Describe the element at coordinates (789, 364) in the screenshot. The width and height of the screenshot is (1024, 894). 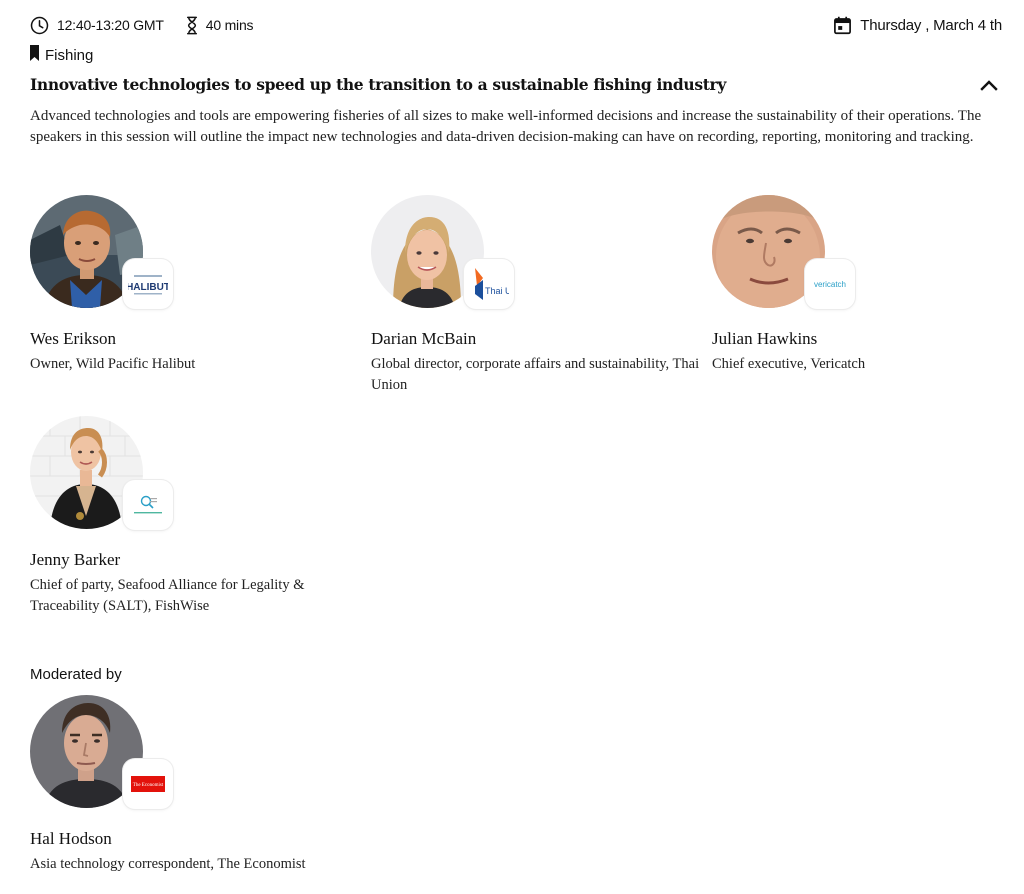
I see `speaker-role: Chief executive, Vericatch` at that location.